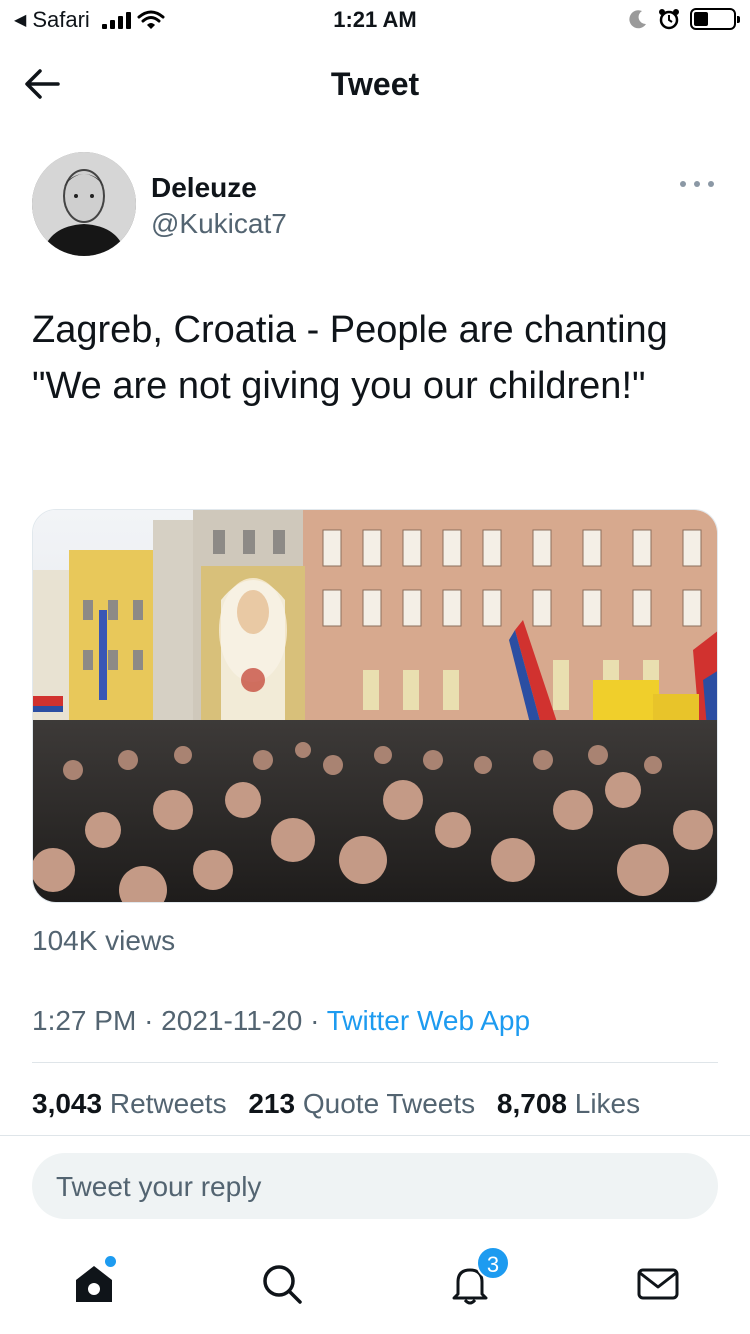 This screenshot has width=750, height=1334. What do you see at coordinates (84, 204) in the screenshot?
I see `avatar` at bounding box center [84, 204].